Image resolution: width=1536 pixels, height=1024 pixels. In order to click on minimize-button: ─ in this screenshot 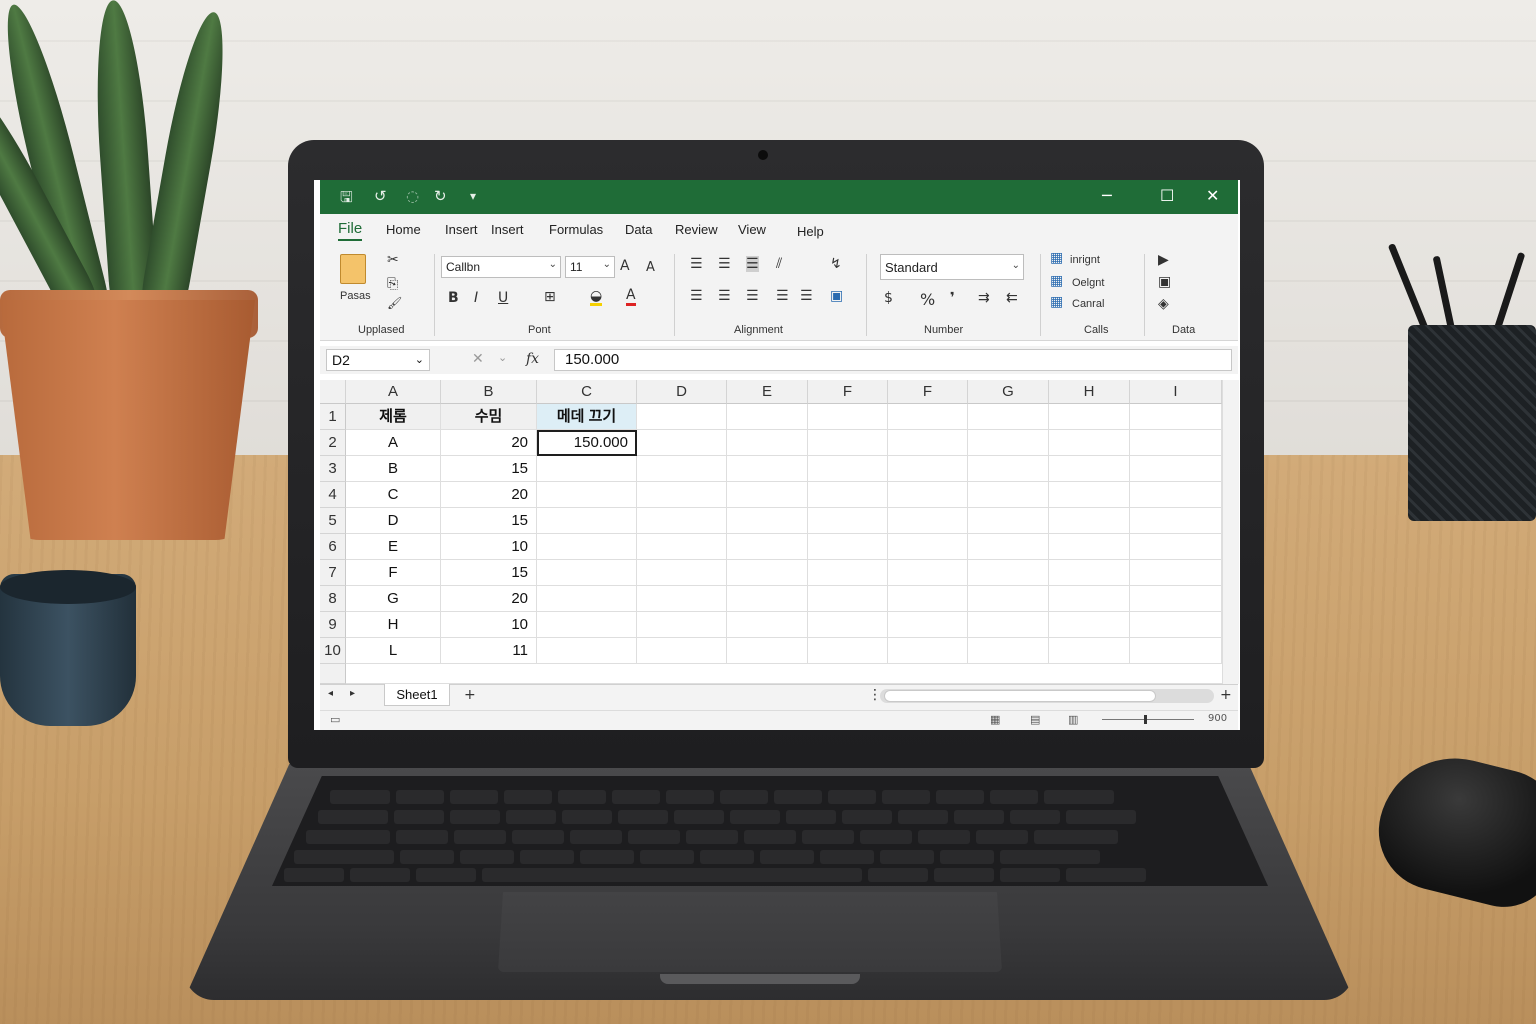, I will do `click(1107, 195)`.